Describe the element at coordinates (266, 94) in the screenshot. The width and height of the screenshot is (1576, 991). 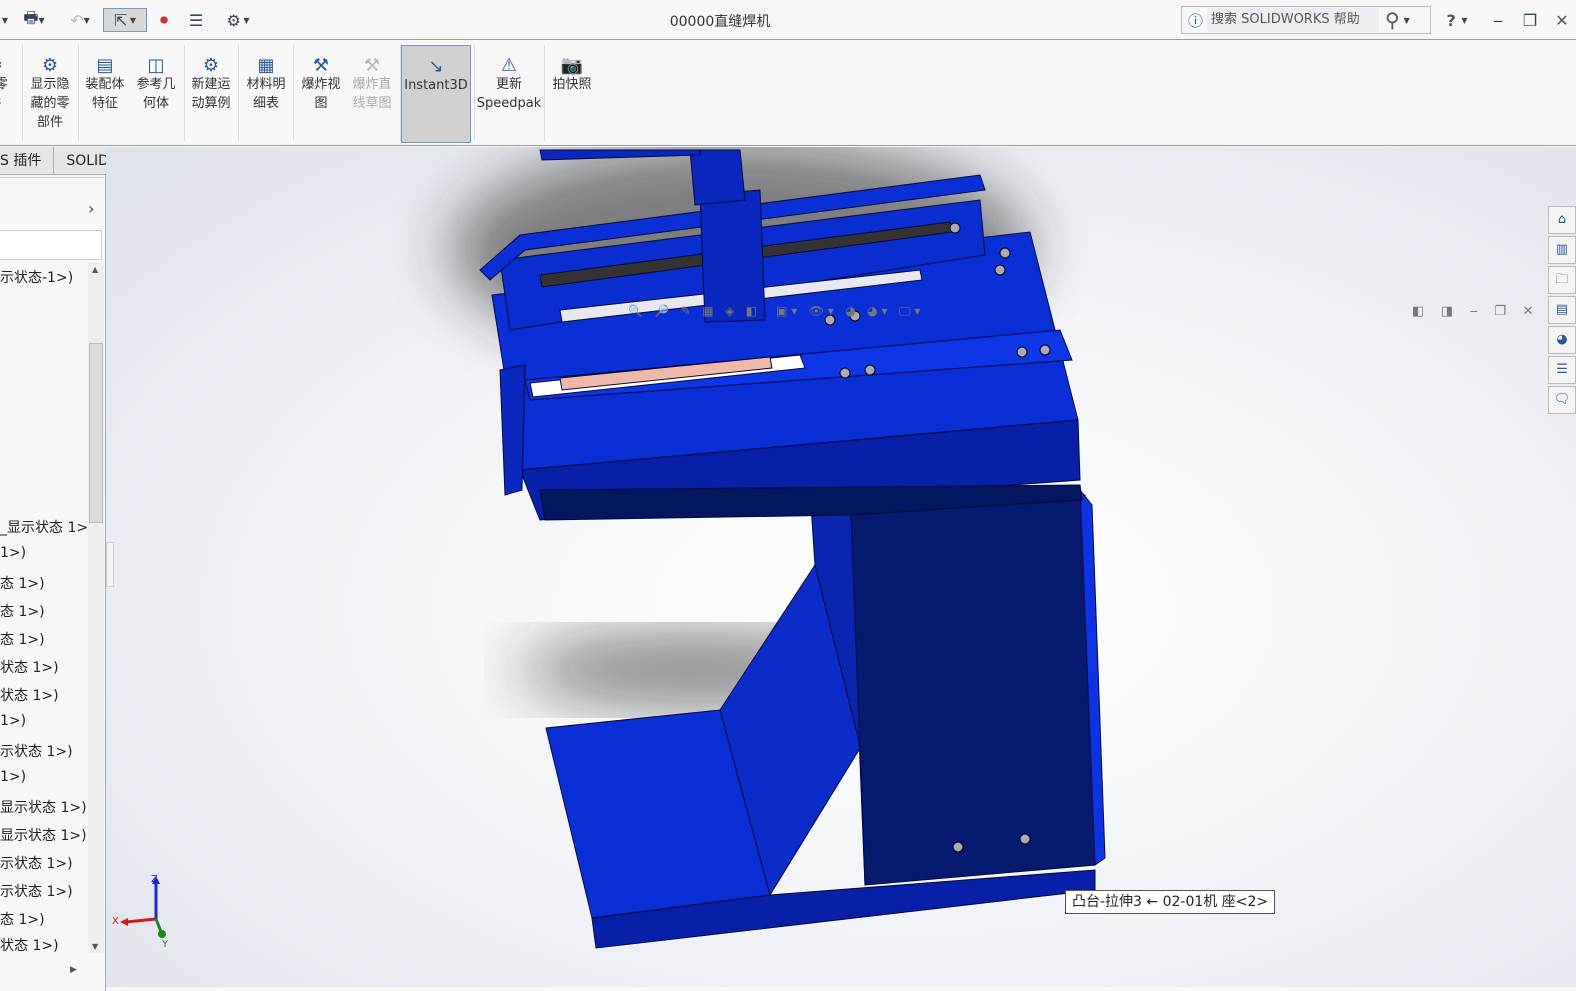
I see `ribbon-button-bill-of-materials: ▦ 材料明 细表` at that location.